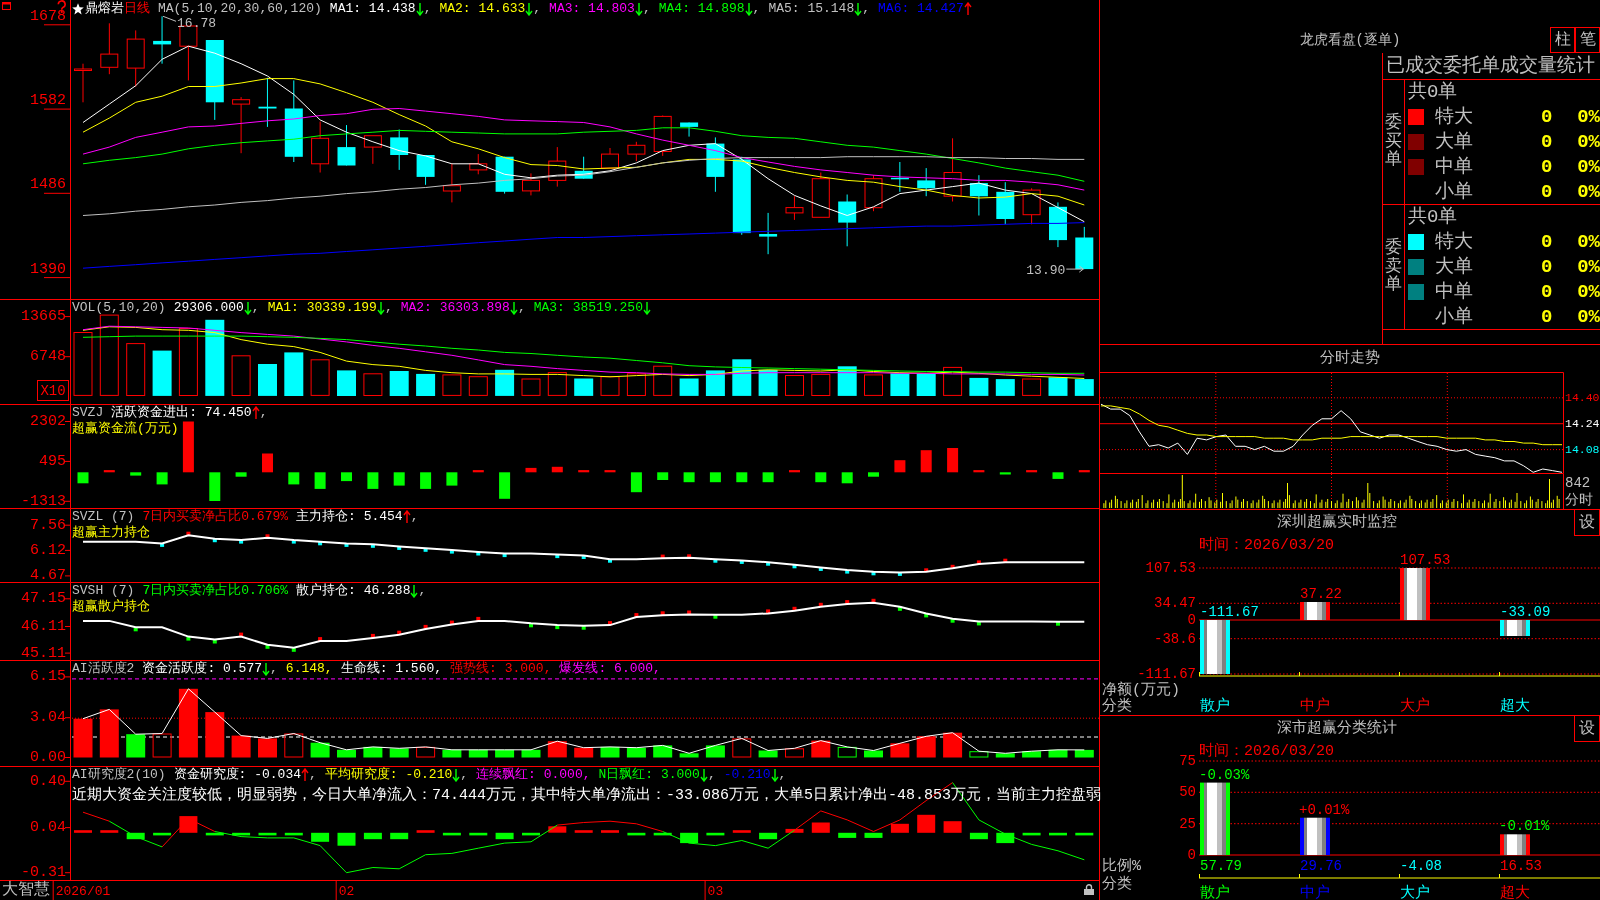  I want to click on value-label: 57.79, so click(1221, 866).